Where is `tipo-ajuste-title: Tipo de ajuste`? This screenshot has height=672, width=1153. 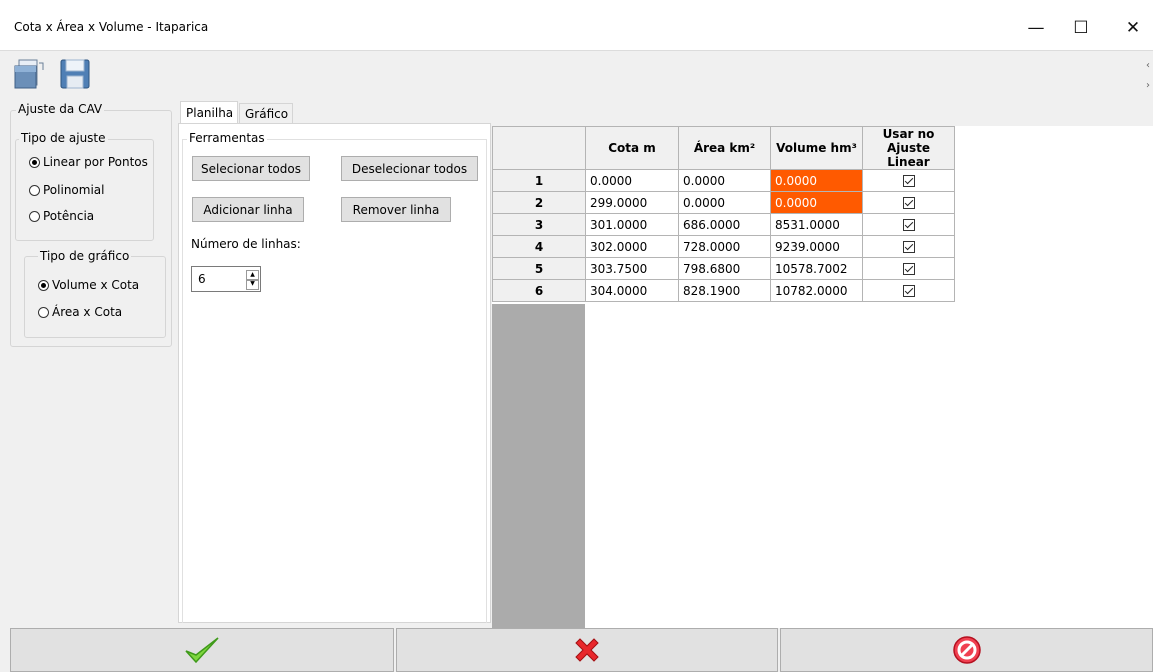
tipo-ajuste-title: Tipo de ajuste is located at coordinates (63, 138).